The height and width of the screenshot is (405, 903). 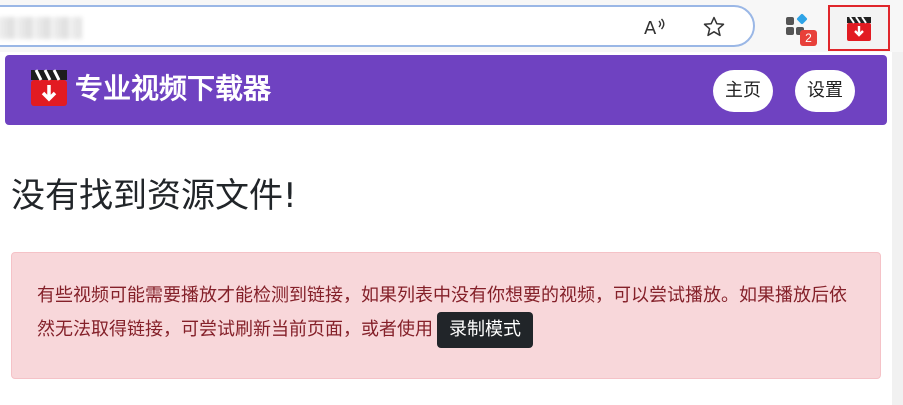 I want to click on blurred-url, so click(x=41, y=28).